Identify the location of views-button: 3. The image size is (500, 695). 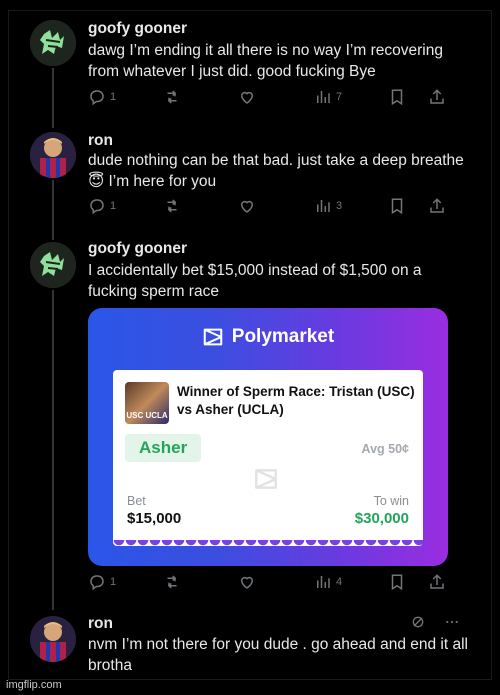
(328, 206).